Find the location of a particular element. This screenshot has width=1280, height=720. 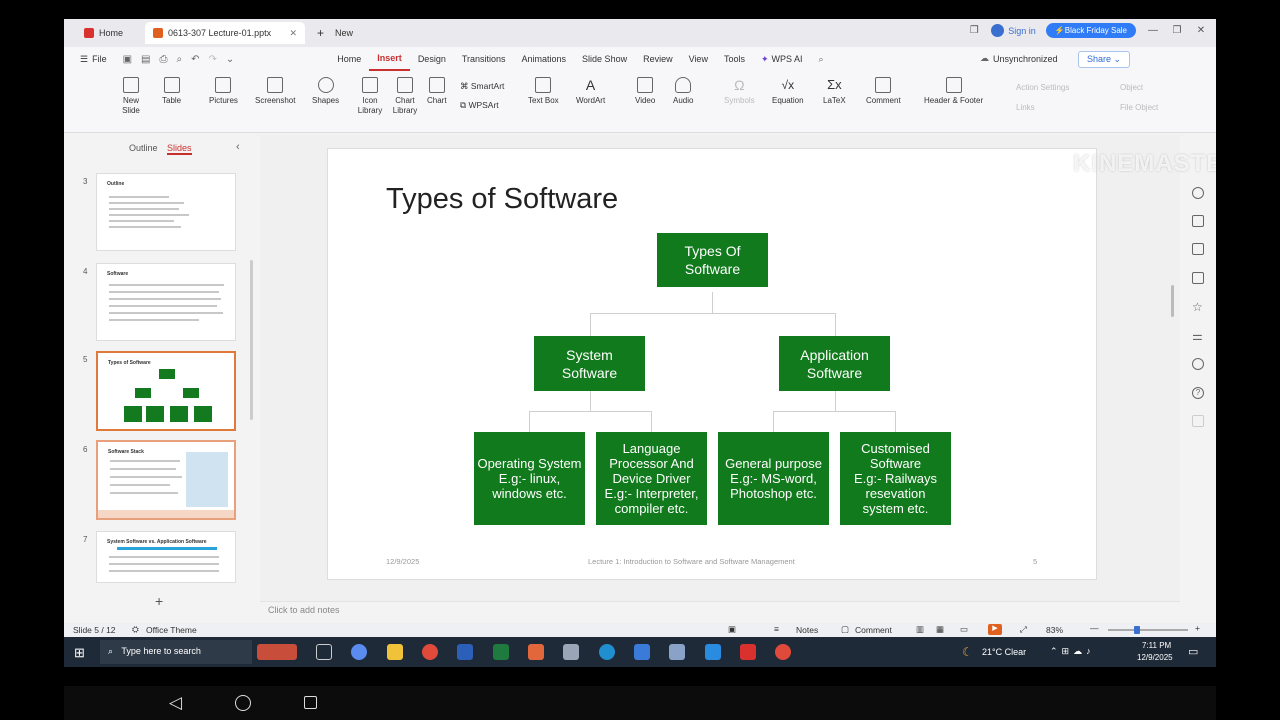

file-menu: ☰ File is located at coordinates (93, 59).